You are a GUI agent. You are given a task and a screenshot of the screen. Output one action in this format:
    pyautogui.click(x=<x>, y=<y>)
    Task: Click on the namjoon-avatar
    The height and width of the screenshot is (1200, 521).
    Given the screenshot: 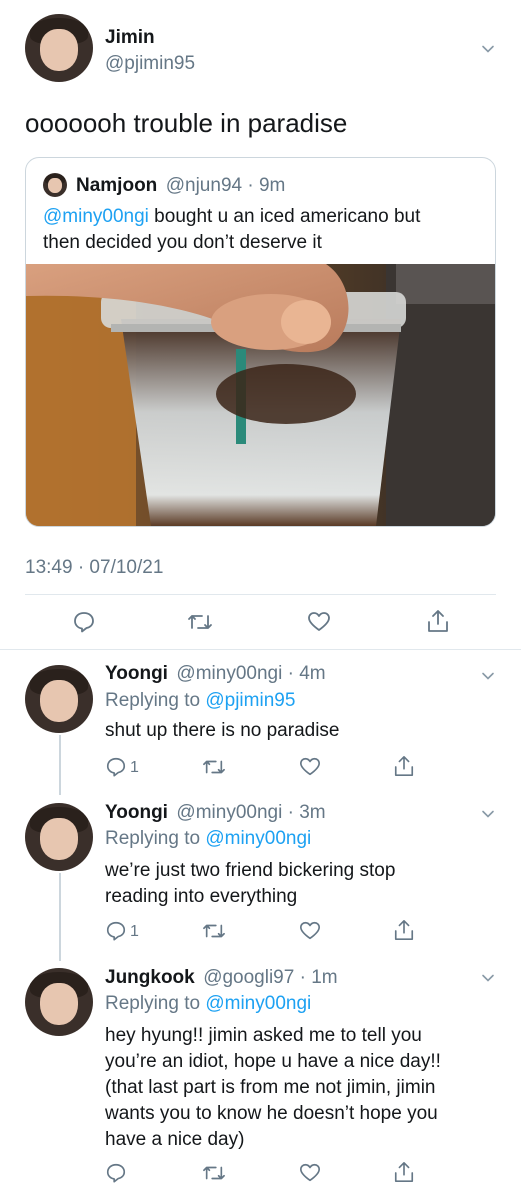 What is the action you would take?
    pyautogui.click(x=55, y=185)
    